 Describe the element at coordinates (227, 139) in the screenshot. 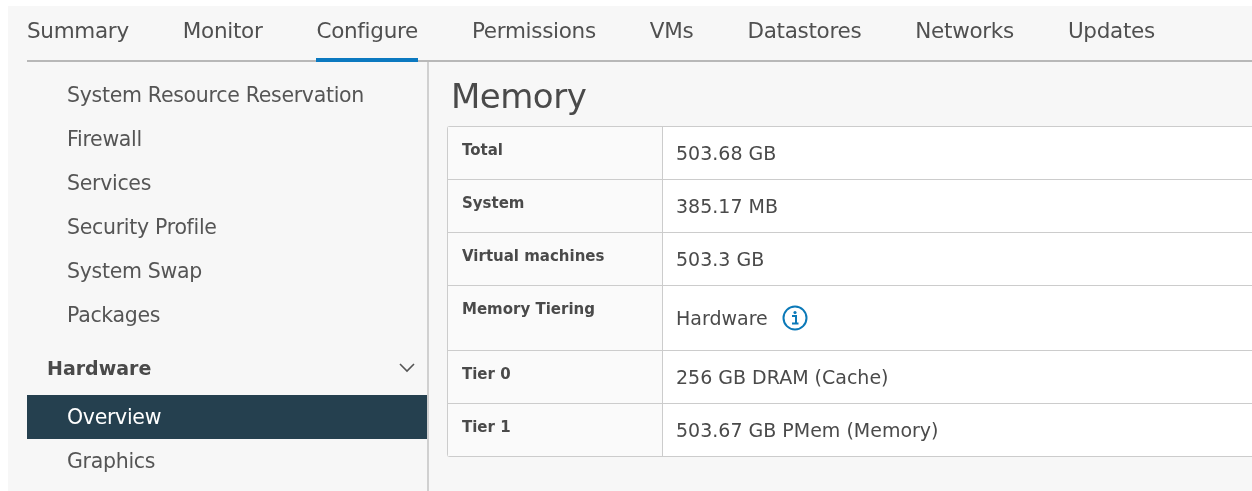

I see `sidebar-item: Firewall` at that location.